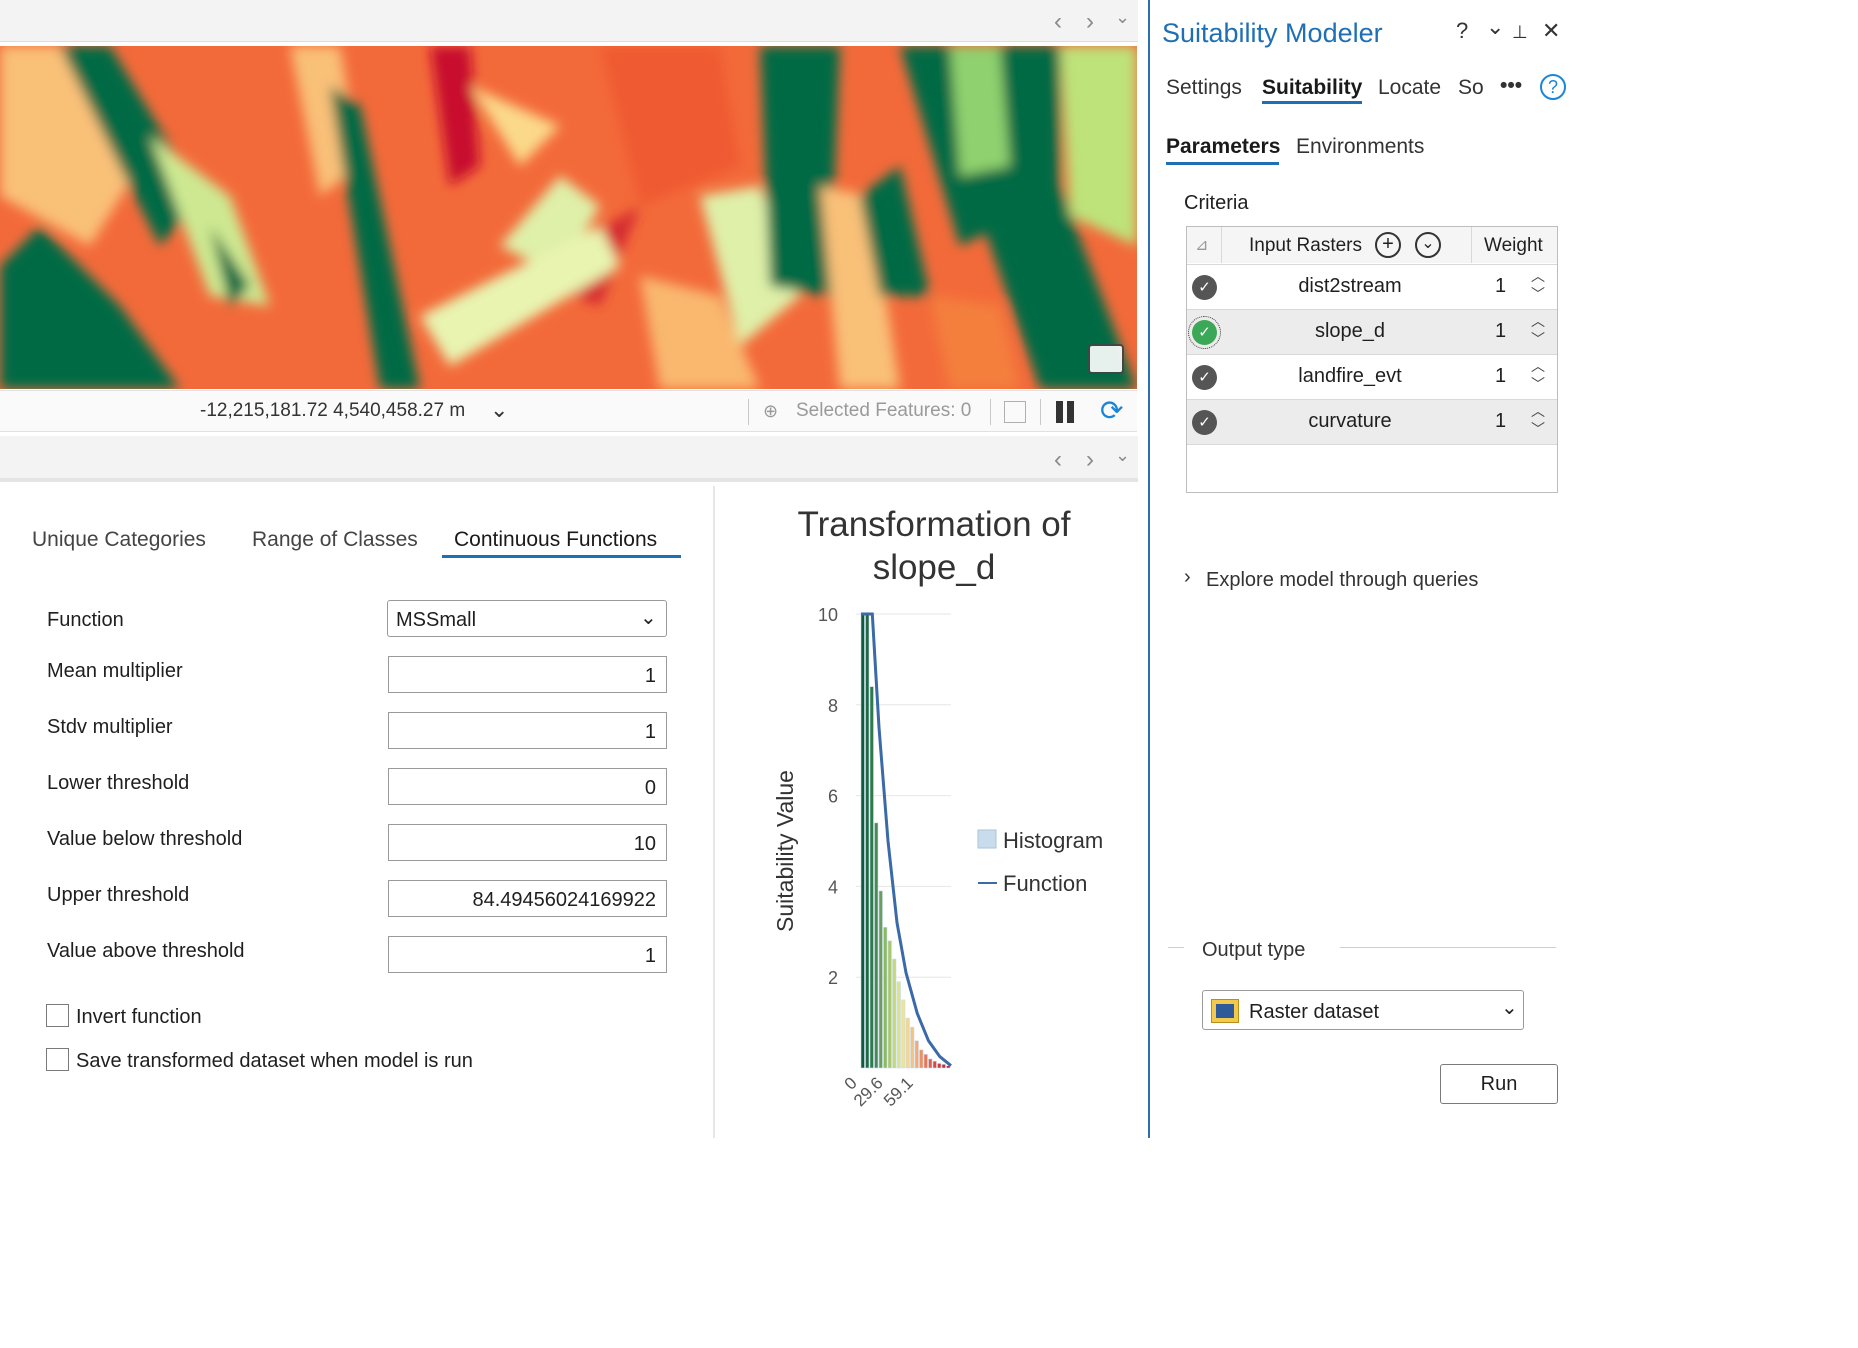 This screenshot has height=1348, width=1858. I want to click on pause-drawing-icon, so click(1059, 412).